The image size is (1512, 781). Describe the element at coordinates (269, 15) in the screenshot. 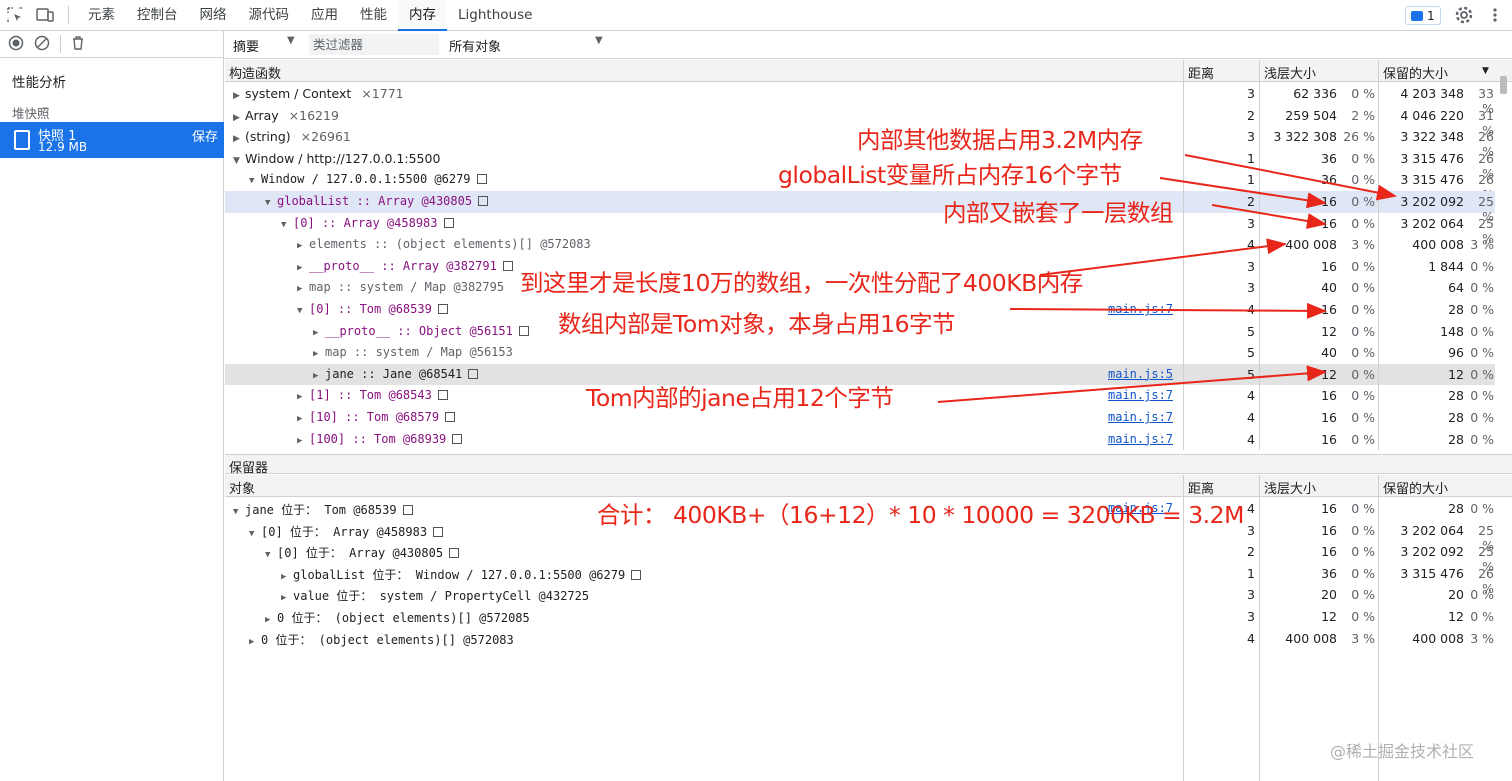

I see `tab-sources: 源代码` at that location.